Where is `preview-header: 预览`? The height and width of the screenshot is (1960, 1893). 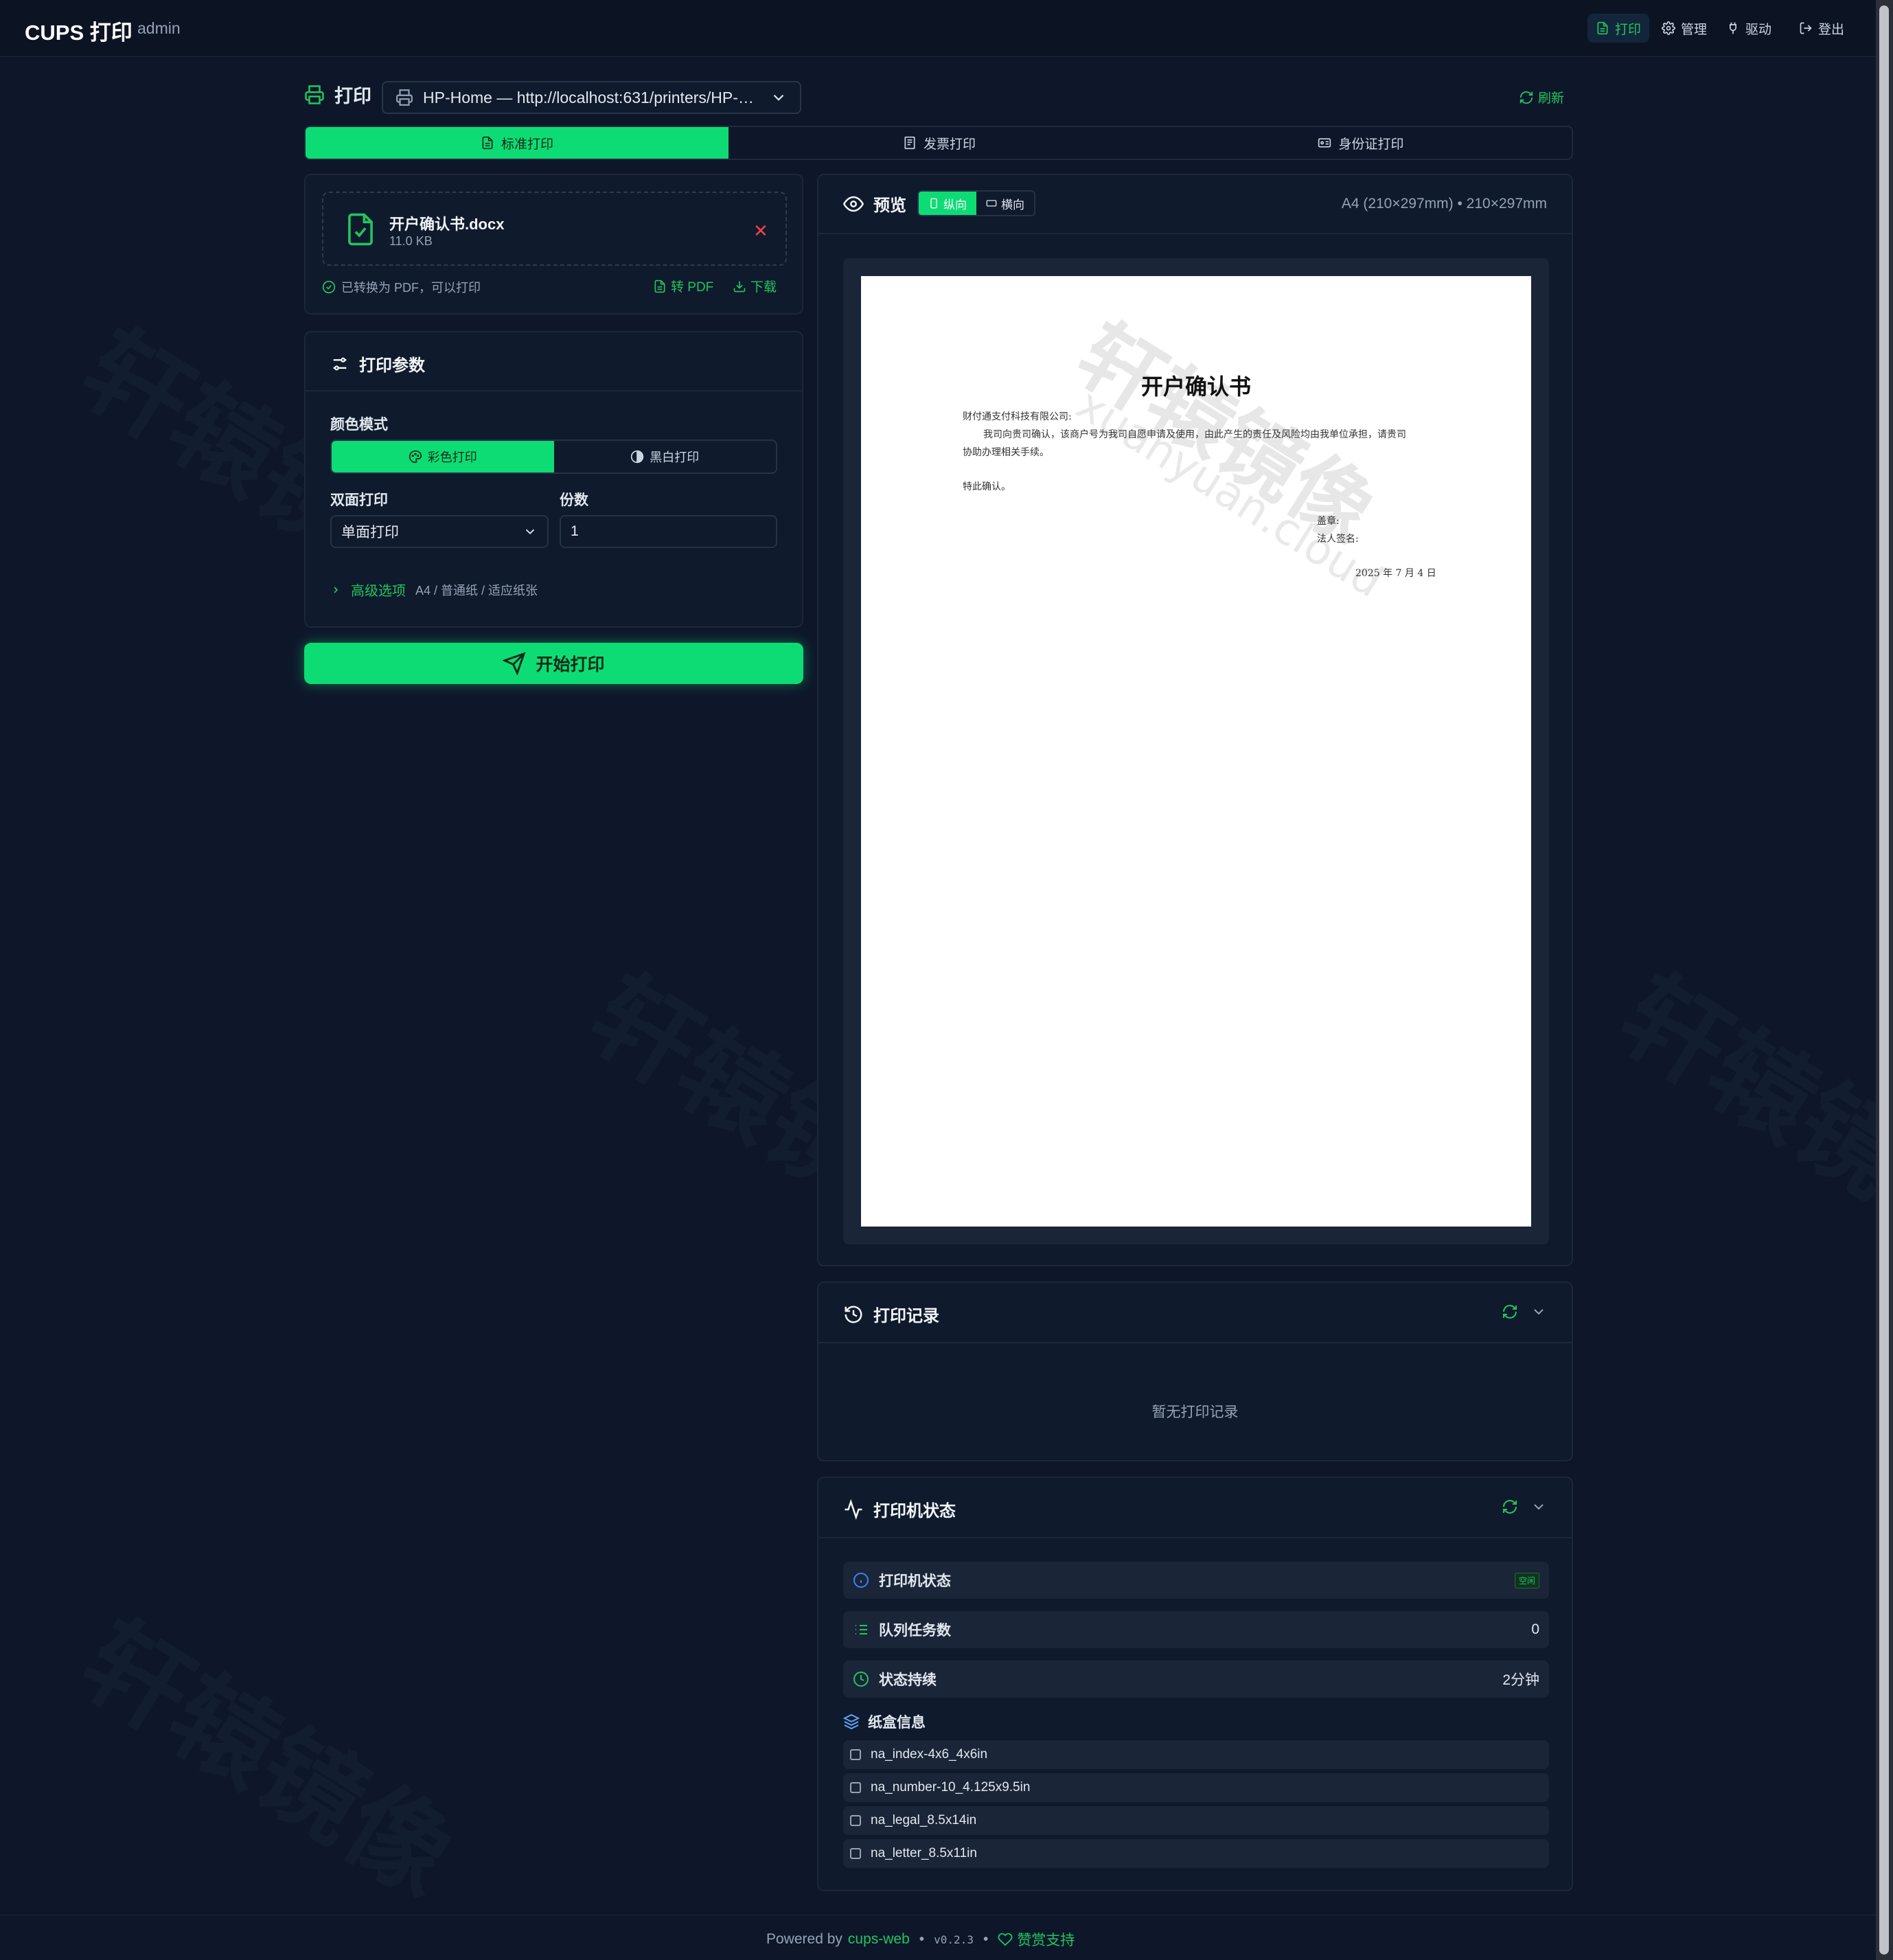
preview-header: 预览 is located at coordinates (874, 204).